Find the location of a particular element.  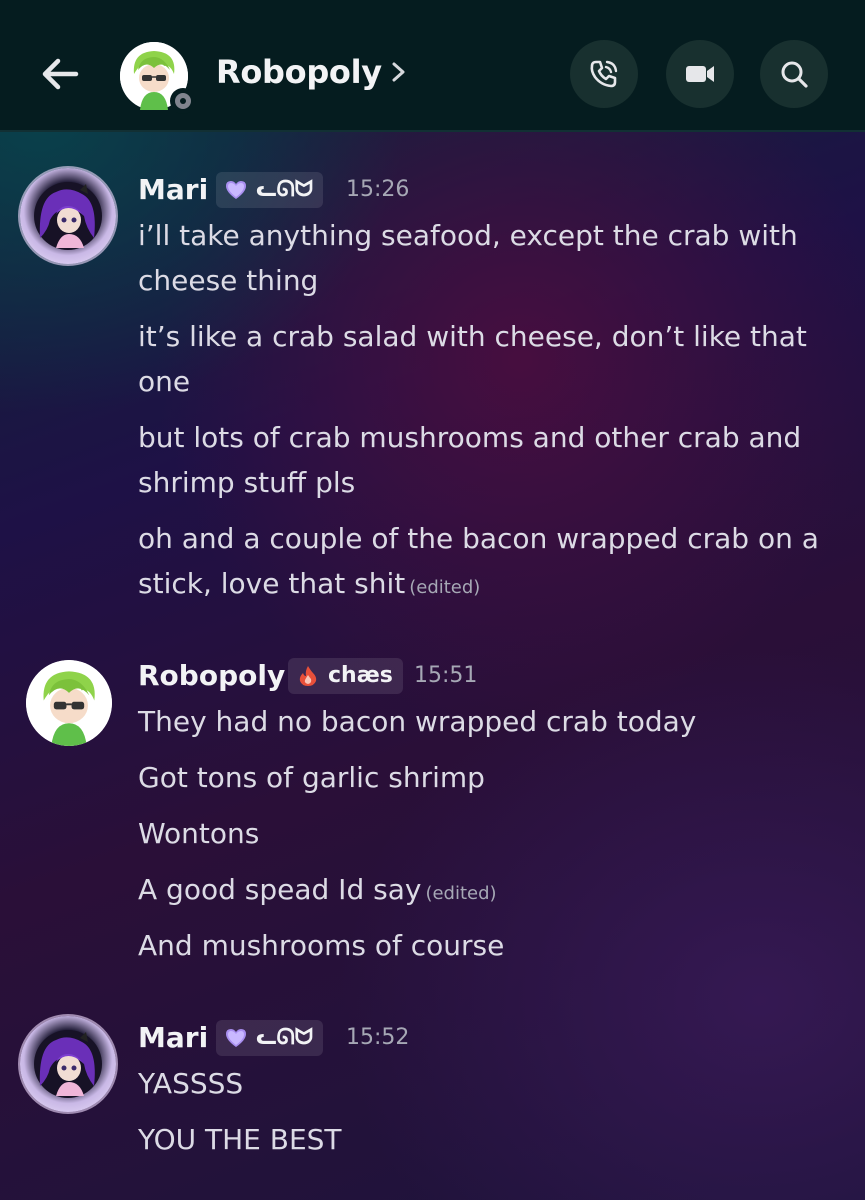

message-line: shrimp stuff pls is located at coordinates (247, 482).